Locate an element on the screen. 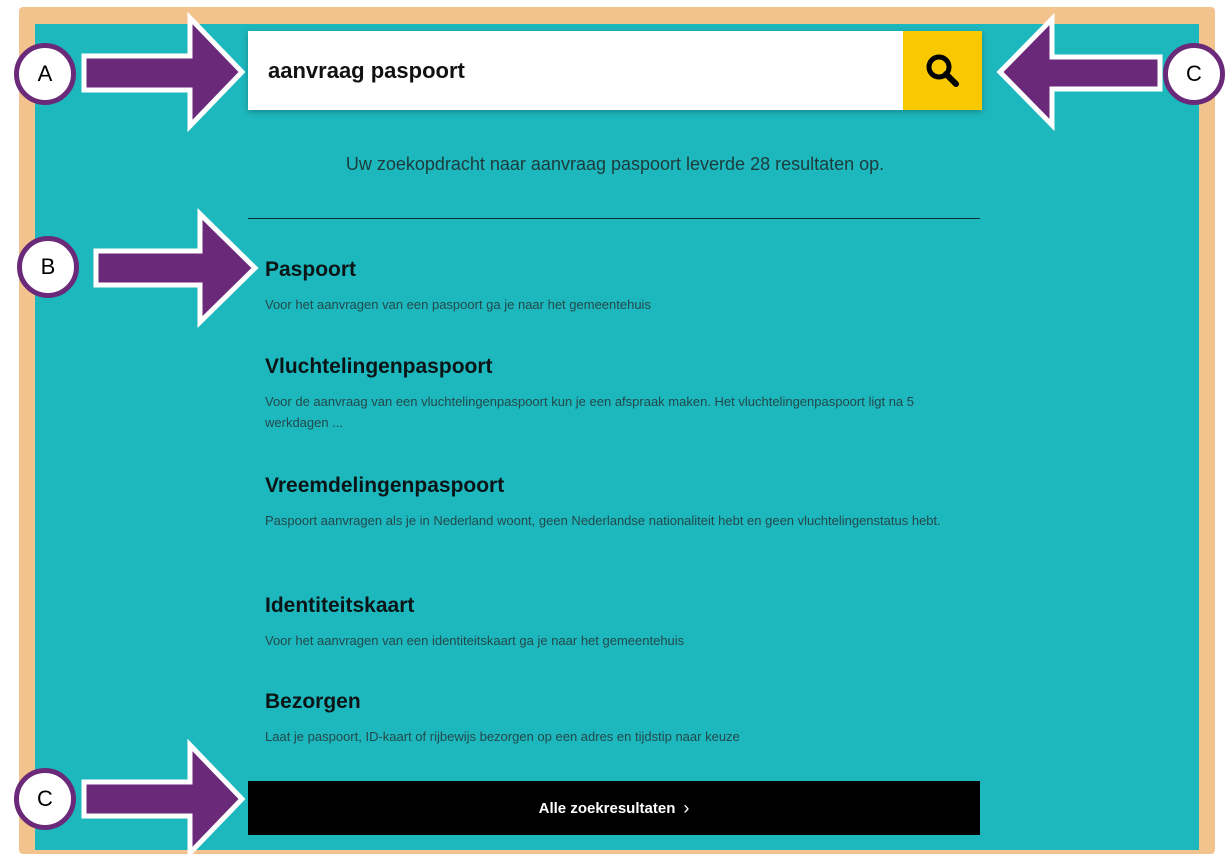 The height and width of the screenshot is (858, 1230). arrow-c-top is located at coordinates (1079, 72).